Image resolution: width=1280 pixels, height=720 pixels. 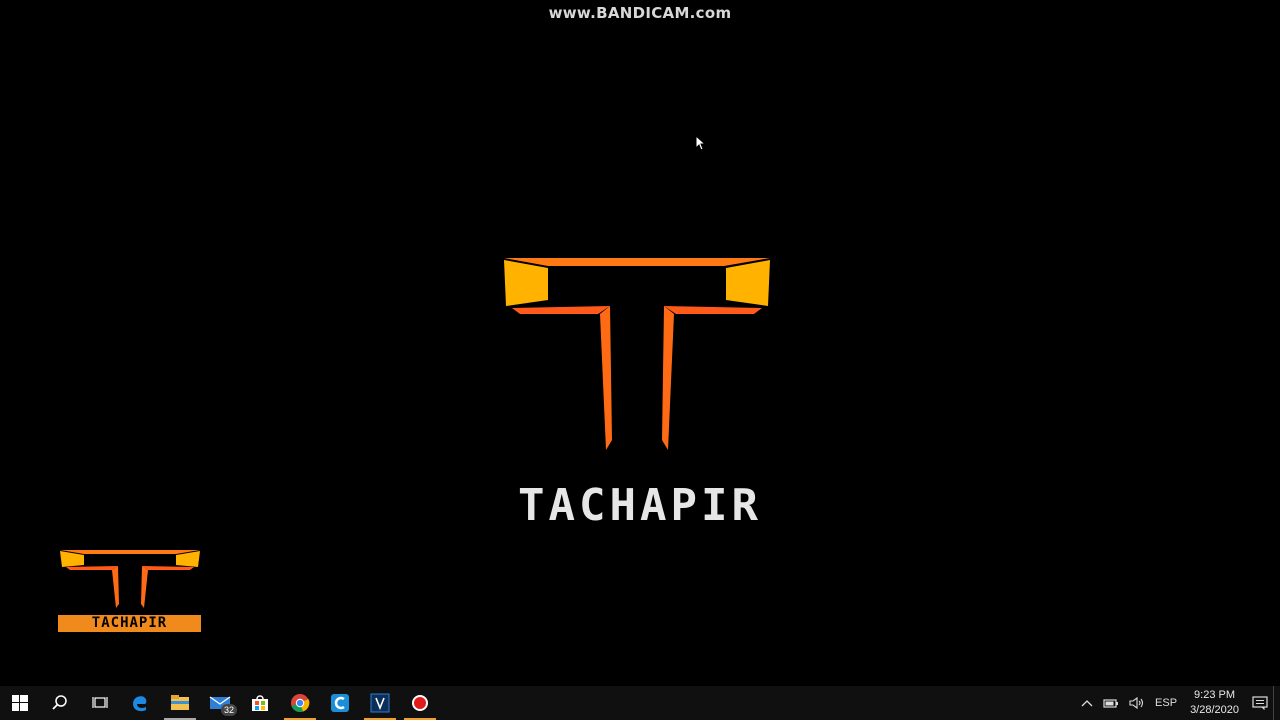 I want to click on chrome-button, so click(x=300, y=703).